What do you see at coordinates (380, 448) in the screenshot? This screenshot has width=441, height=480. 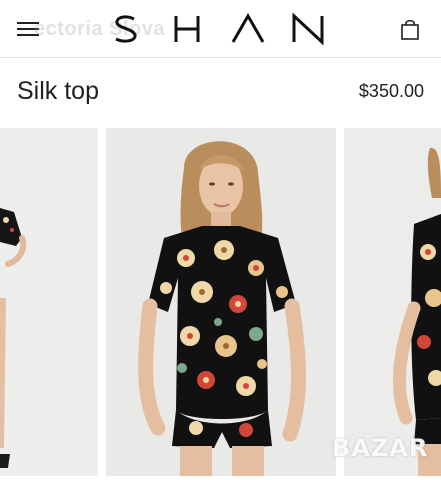 I see `marketplace-watermark: BAZAR` at bounding box center [380, 448].